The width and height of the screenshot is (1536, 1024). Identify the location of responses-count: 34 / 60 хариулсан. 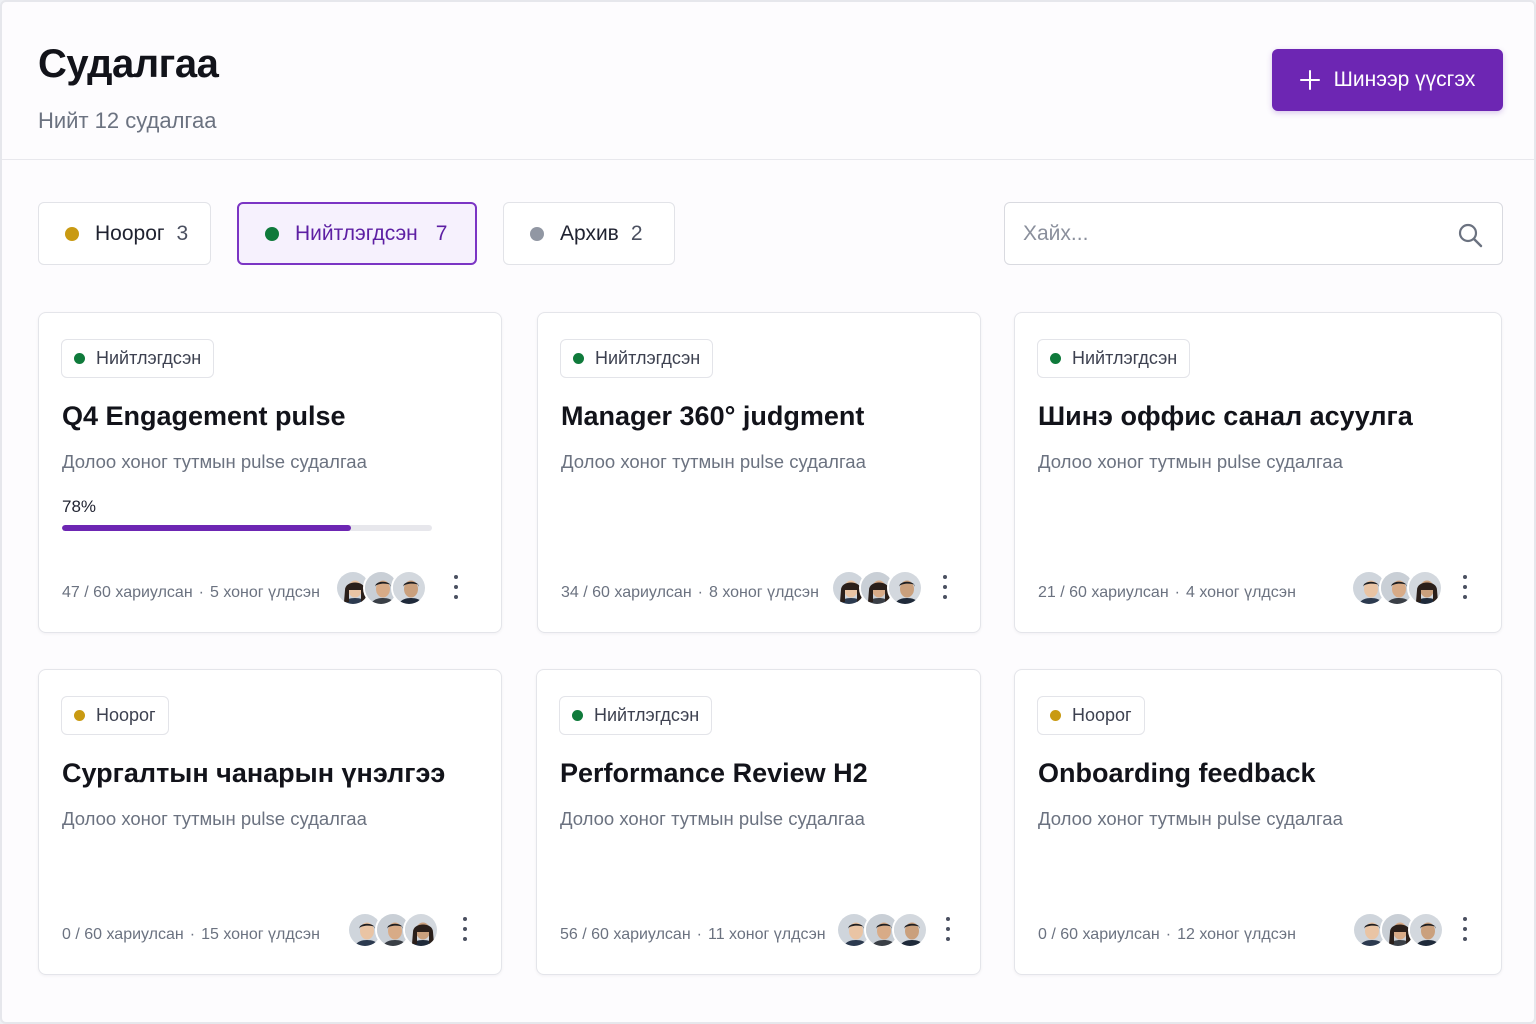
(626, 592).